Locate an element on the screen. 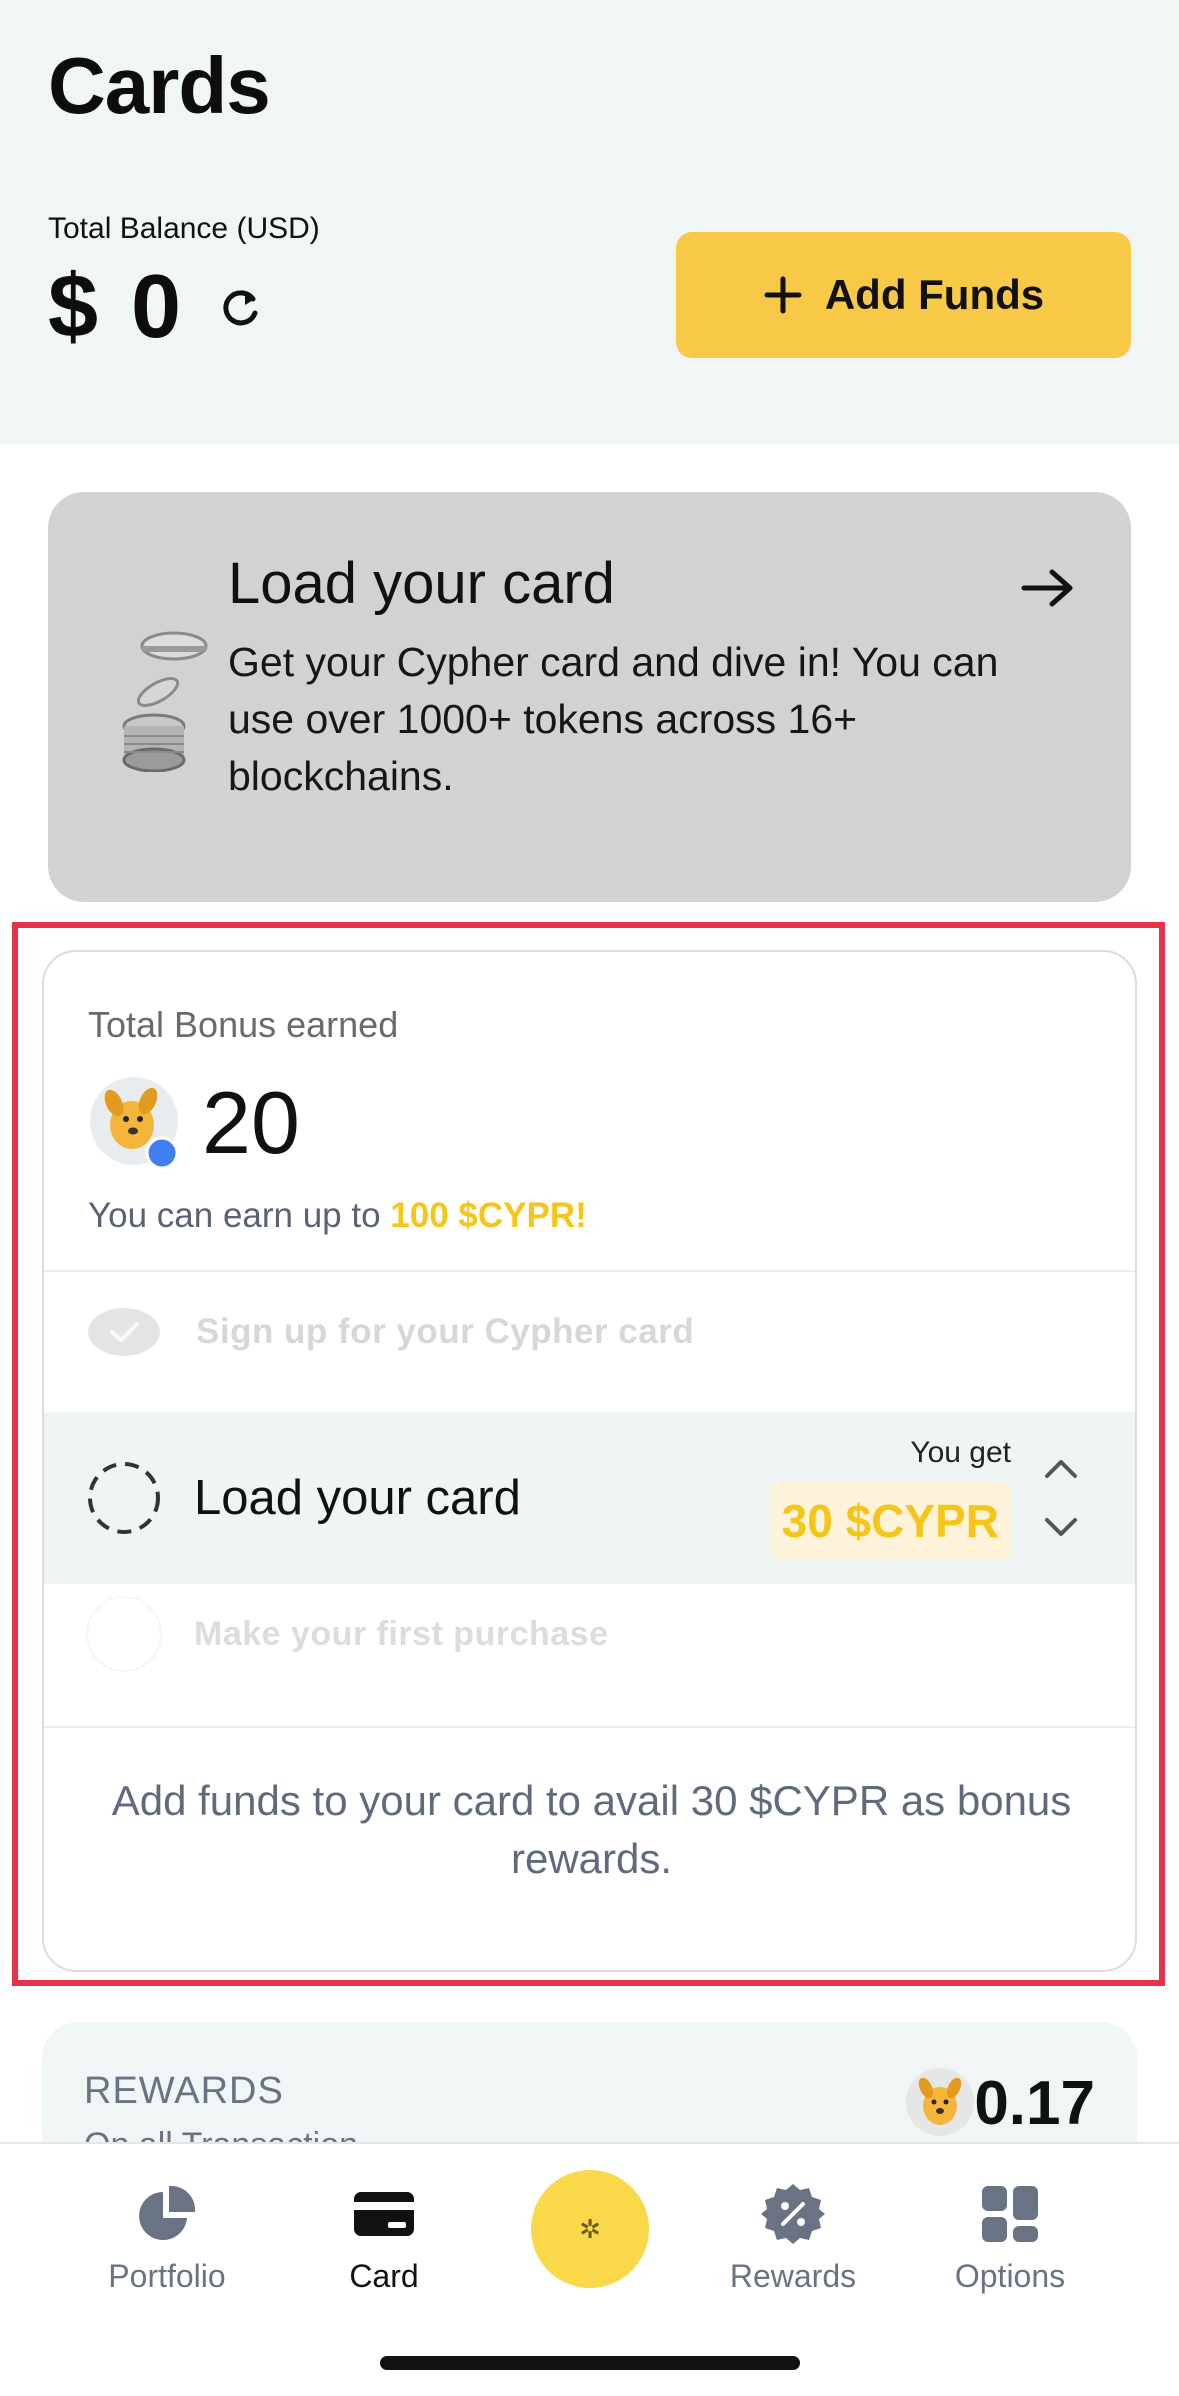 The width and height of the screenshot is (1179, 2396). center-action-button: ✲ is located at coordinates (590, 2229).